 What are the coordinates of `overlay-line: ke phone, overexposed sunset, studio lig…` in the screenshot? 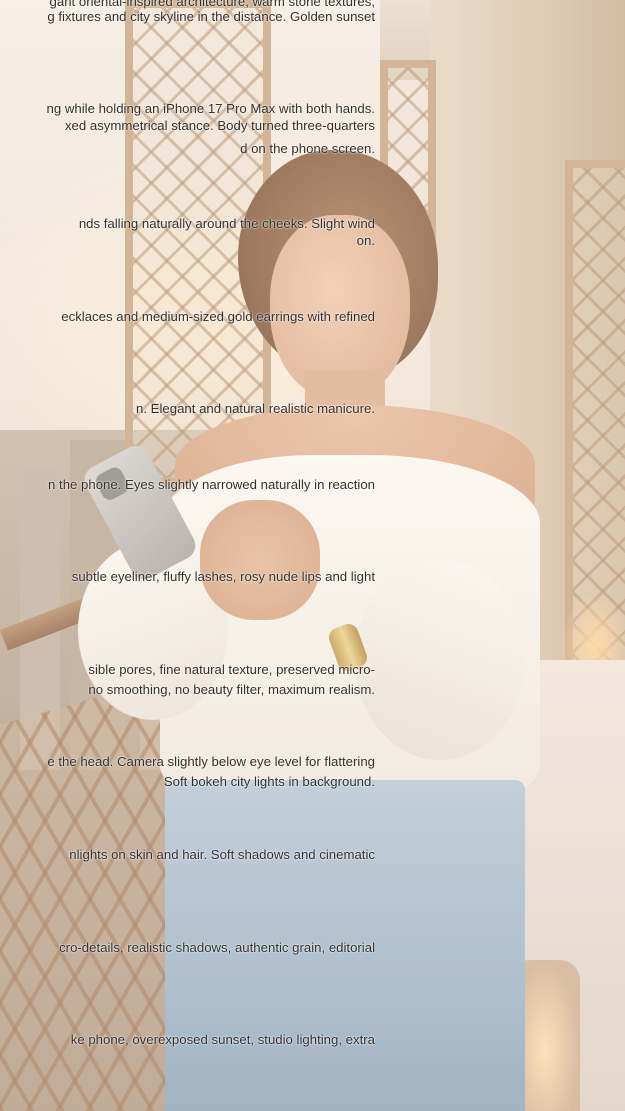 It's located at (222, 1039).